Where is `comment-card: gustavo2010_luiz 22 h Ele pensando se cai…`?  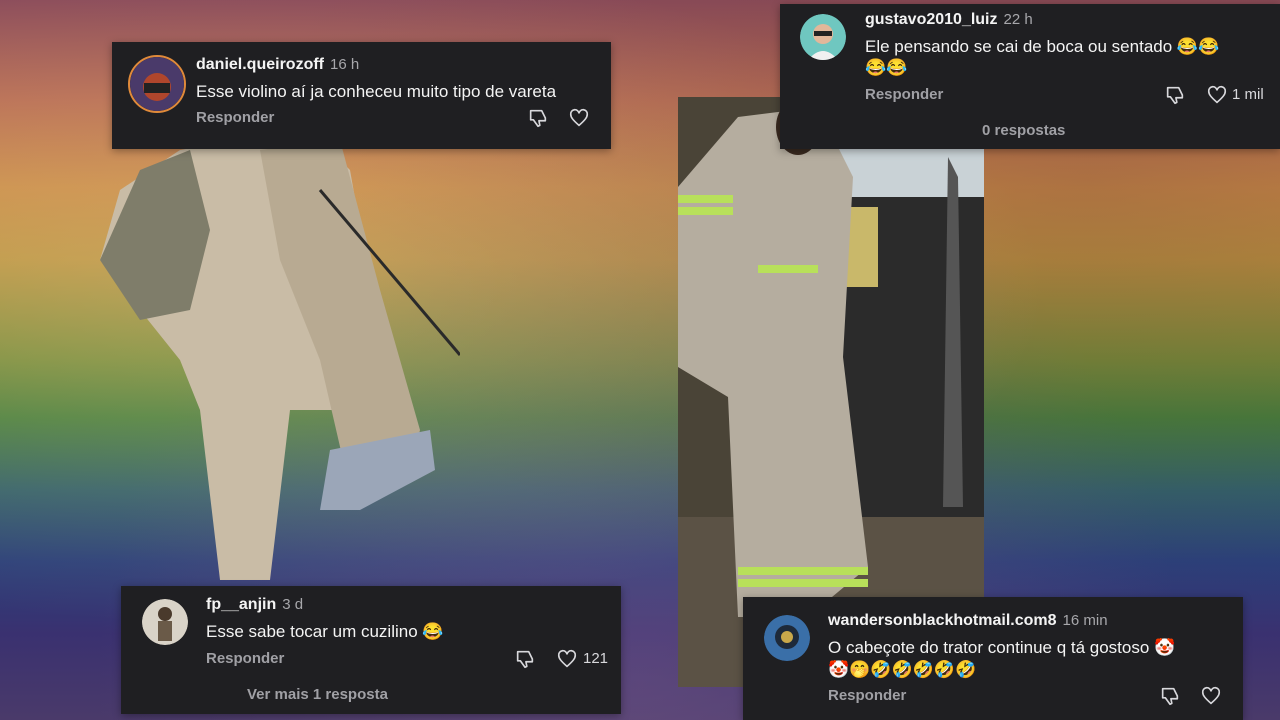
comment-card: gustavo2010_luiz 22 h Ele pensando se cai… is located at coordinates (1030, 76).